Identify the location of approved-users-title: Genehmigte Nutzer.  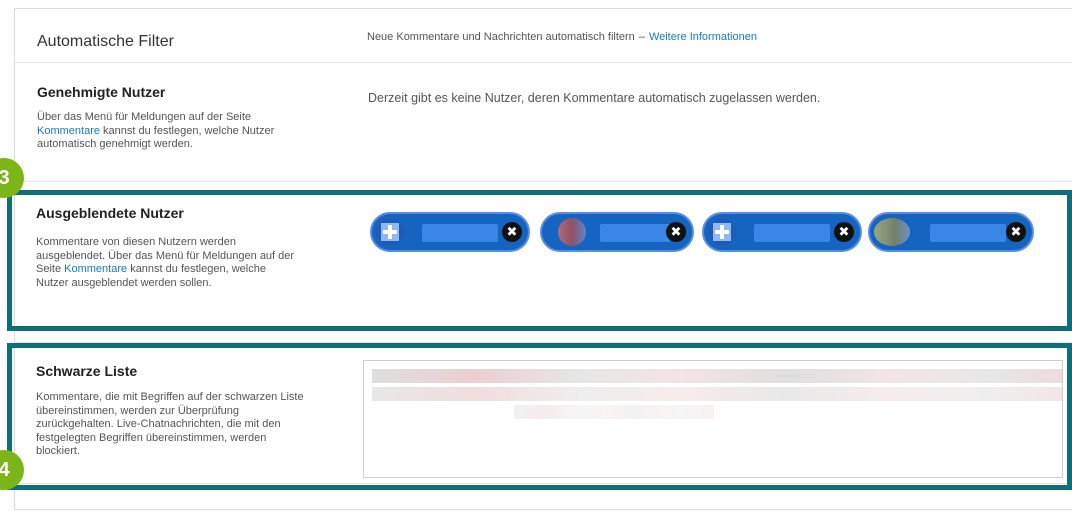
(101, 92).